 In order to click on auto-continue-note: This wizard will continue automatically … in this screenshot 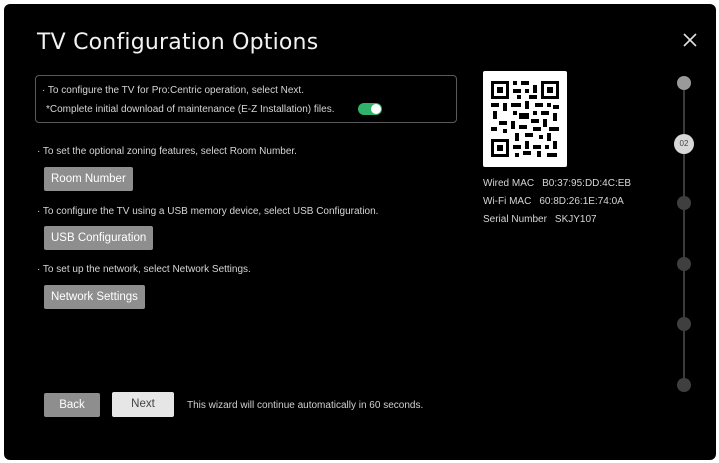, I will do `click(305, 405)`.